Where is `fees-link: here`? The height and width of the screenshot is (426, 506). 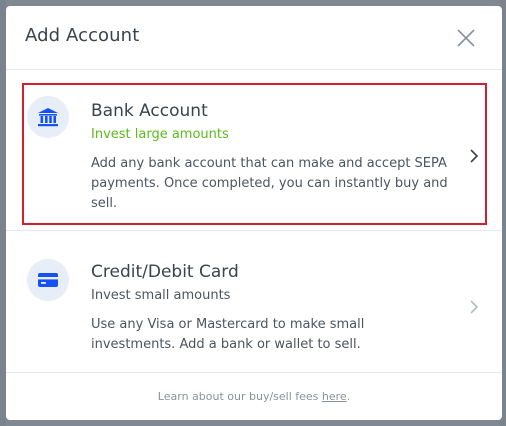 fees-link: here is located at coordinates (334, 396).